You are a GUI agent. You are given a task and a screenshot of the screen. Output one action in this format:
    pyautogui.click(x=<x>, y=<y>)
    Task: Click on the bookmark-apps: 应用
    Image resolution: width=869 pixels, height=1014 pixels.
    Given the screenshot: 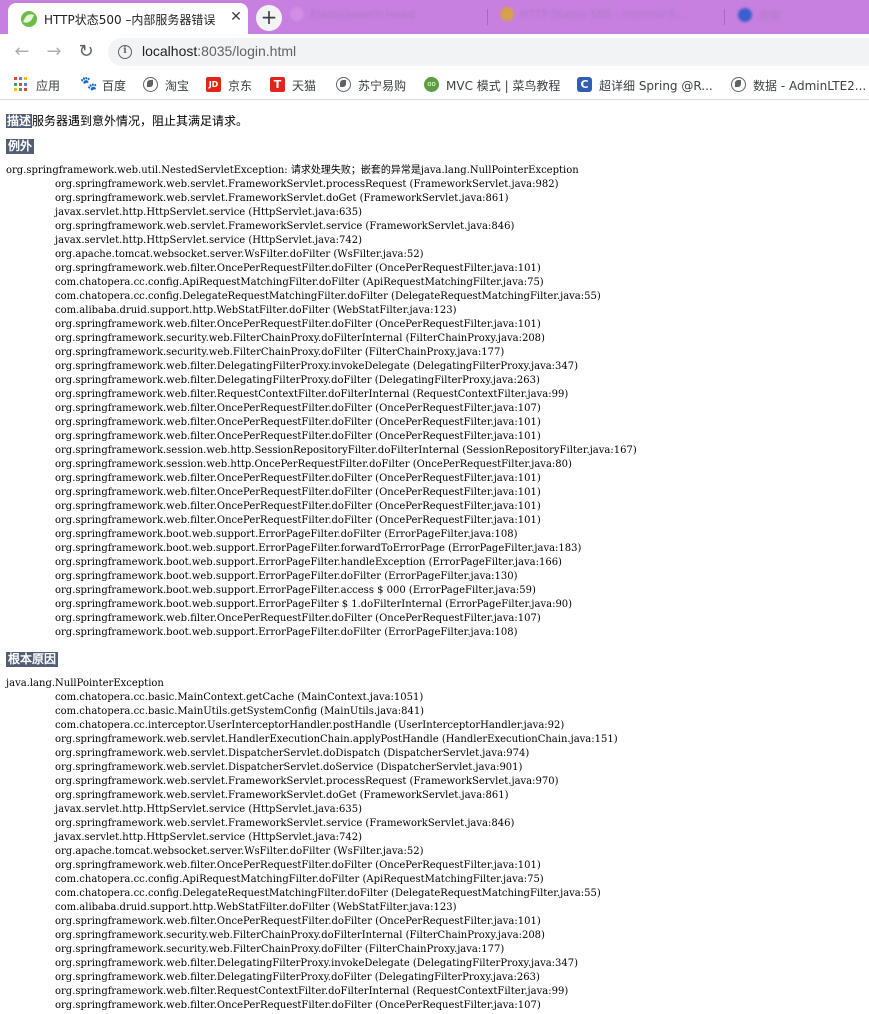 What is the action you would take?
    pyautogui.click(x=39, y=85)
    